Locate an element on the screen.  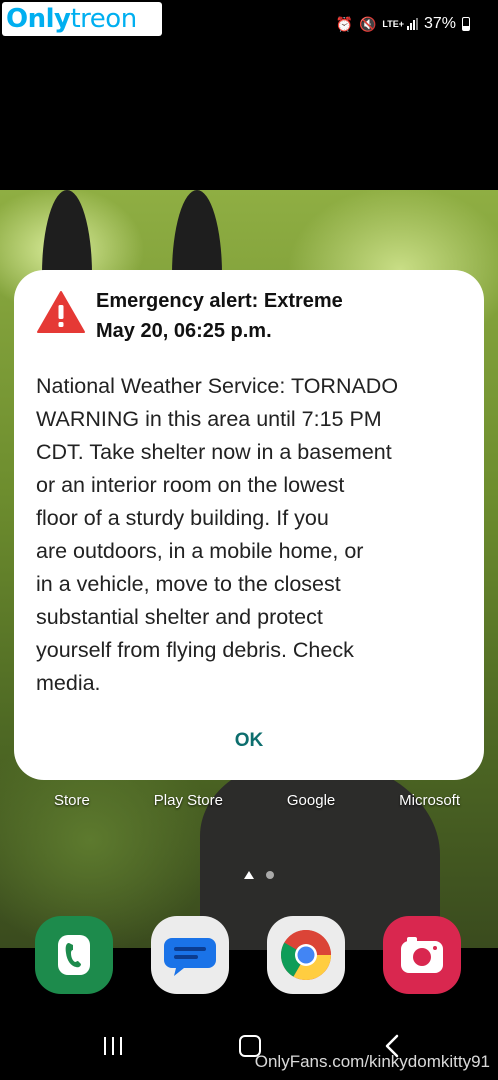
alert-message-line: WARNING in this area until 7:15 PM is located at coordinates (209, 419).